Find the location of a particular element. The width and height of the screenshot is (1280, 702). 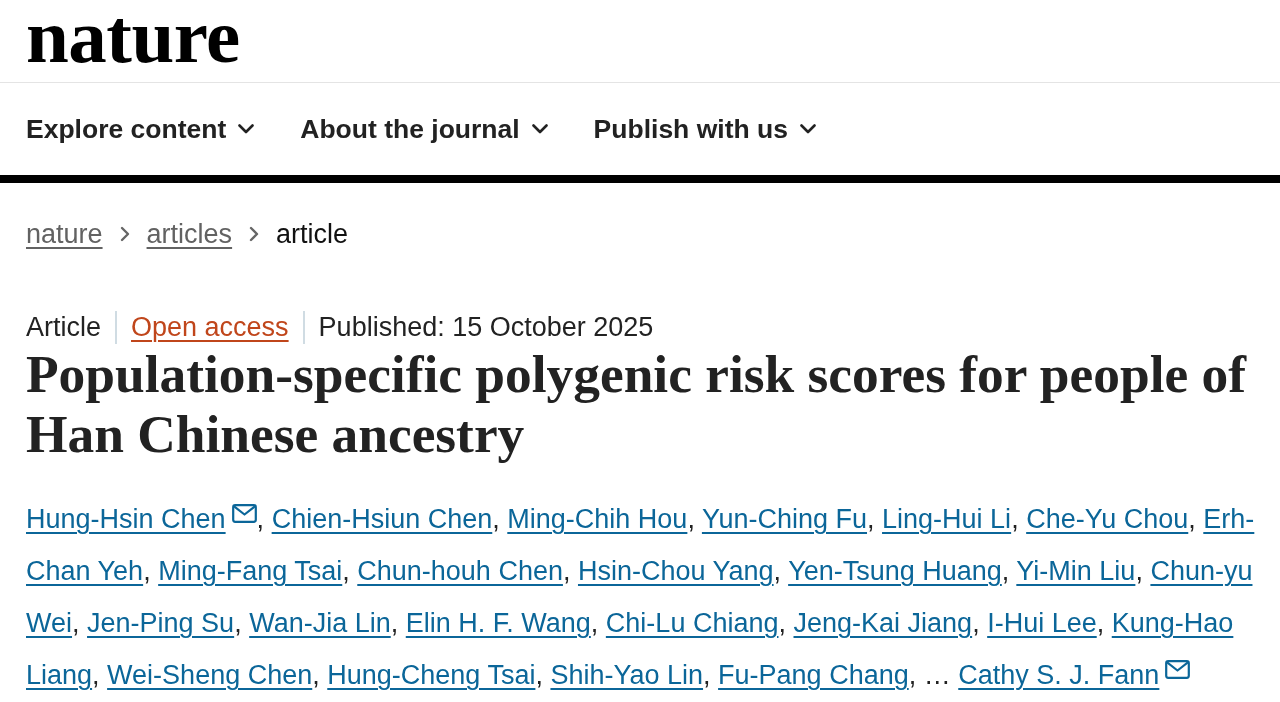

nav-menu-button: Explore content is located at coordinates (140, 129).